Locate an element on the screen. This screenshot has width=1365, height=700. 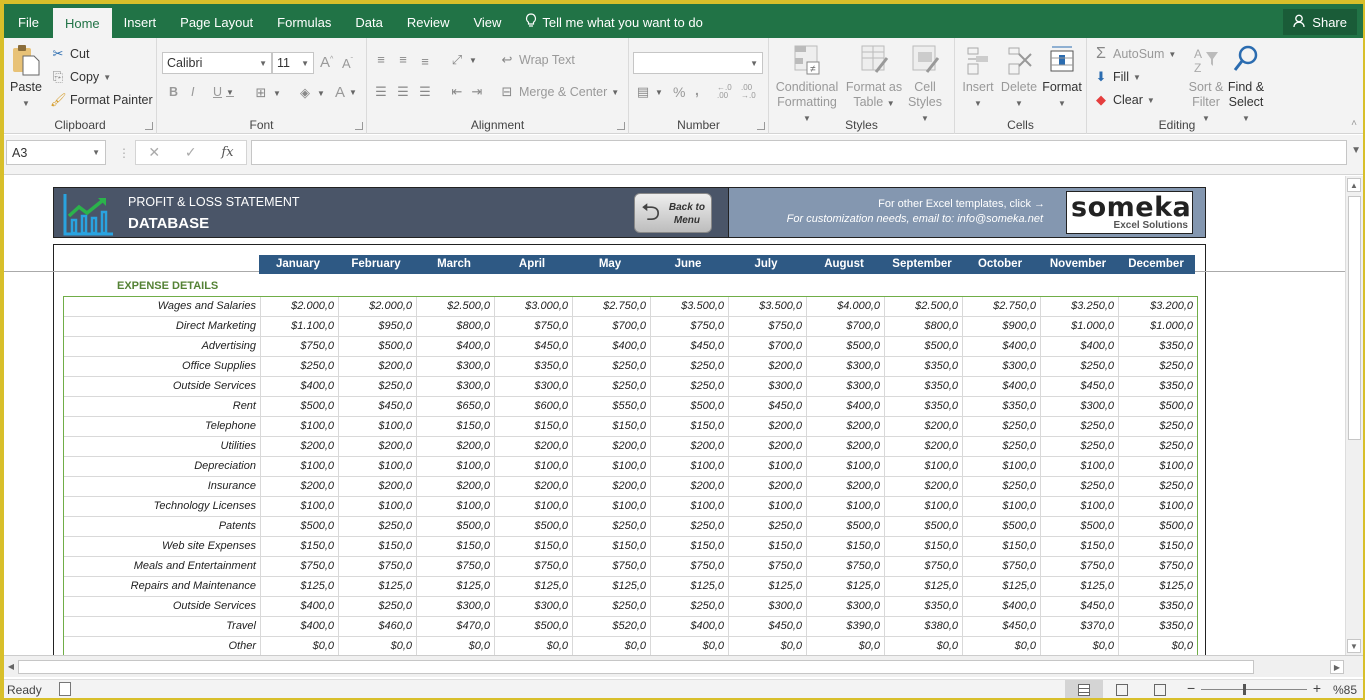
increase-indent-button: ⇥ is located at coordinates (477, 92).